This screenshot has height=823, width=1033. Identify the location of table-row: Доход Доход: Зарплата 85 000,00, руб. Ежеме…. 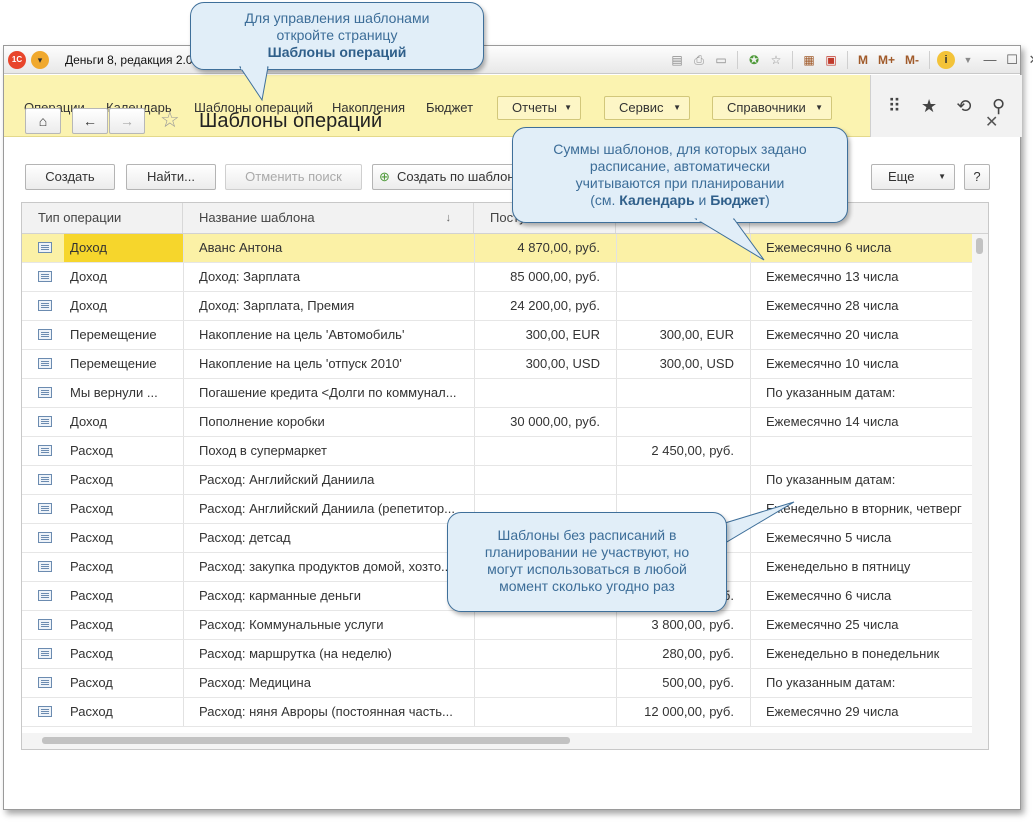
(497, 277).